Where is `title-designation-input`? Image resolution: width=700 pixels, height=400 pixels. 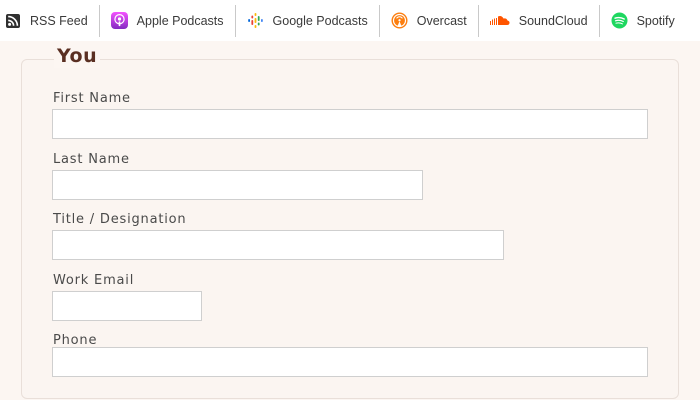 title-designation-input is located at coordinates (278, 245).